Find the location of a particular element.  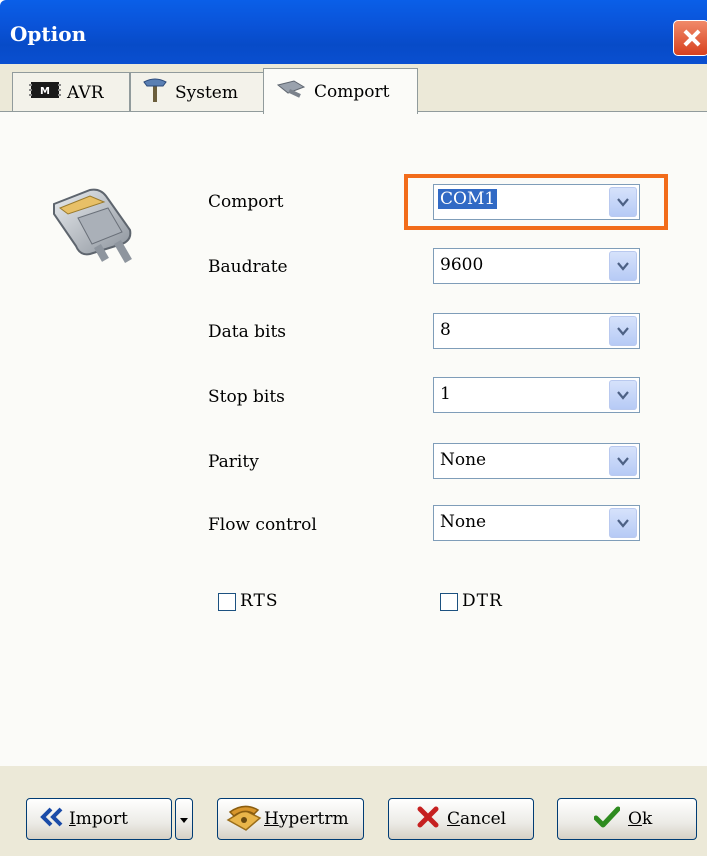

dtr-label: DTR is located at coordinates (482, 601).